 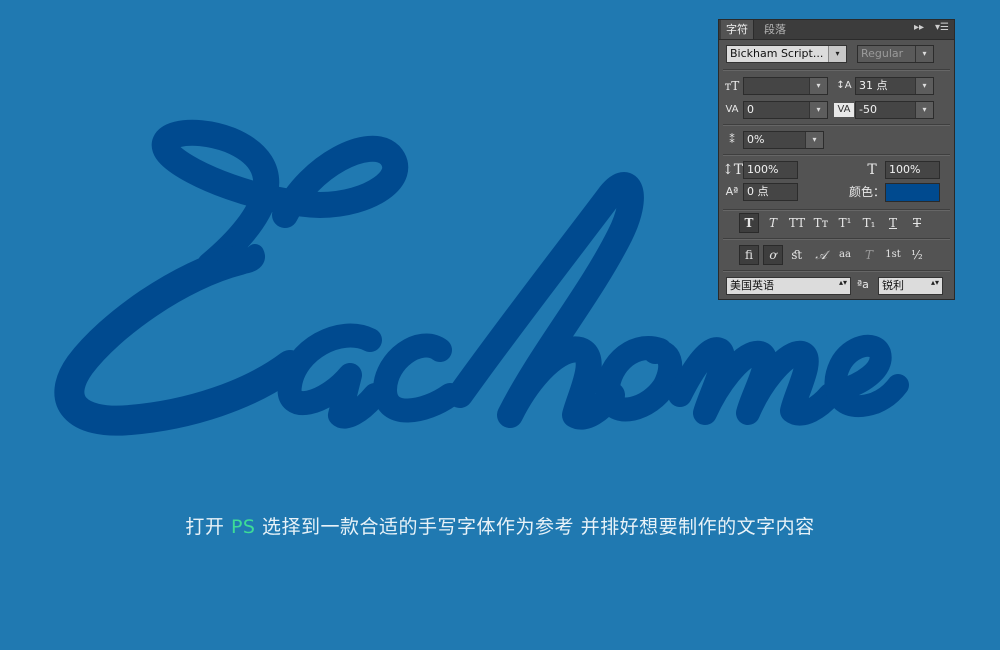 What do you see at coordinates (917, 223) in the screenshot?
I see `strikethrough-button: T` at bounding box center [917, 223].